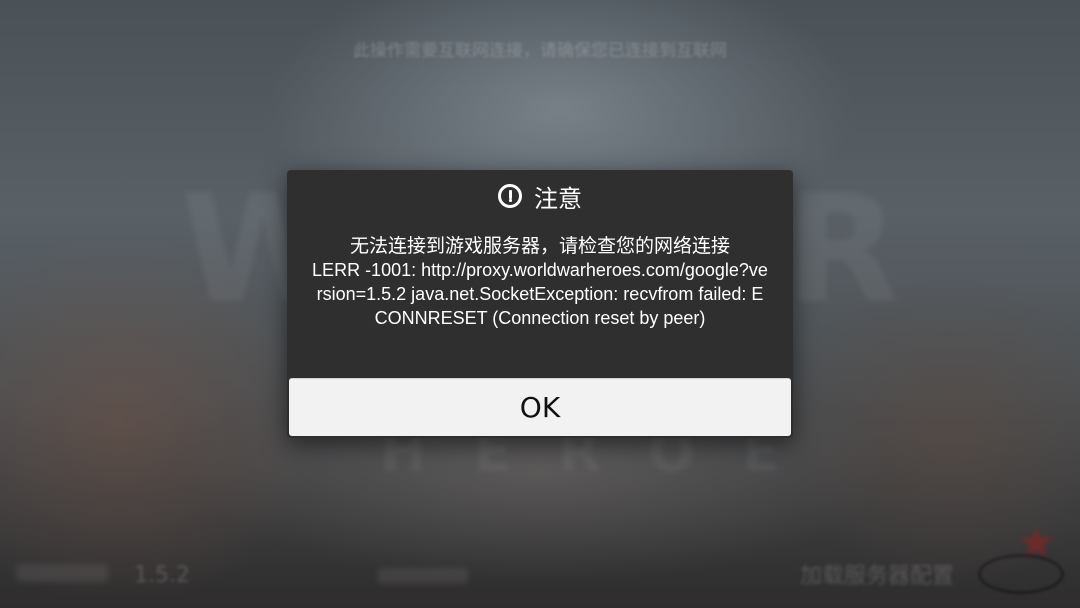 This screenshot has width=1080, height=608. Describe the element at coordinates (62, 573) in the screenshot. I see `version-label` at that location.